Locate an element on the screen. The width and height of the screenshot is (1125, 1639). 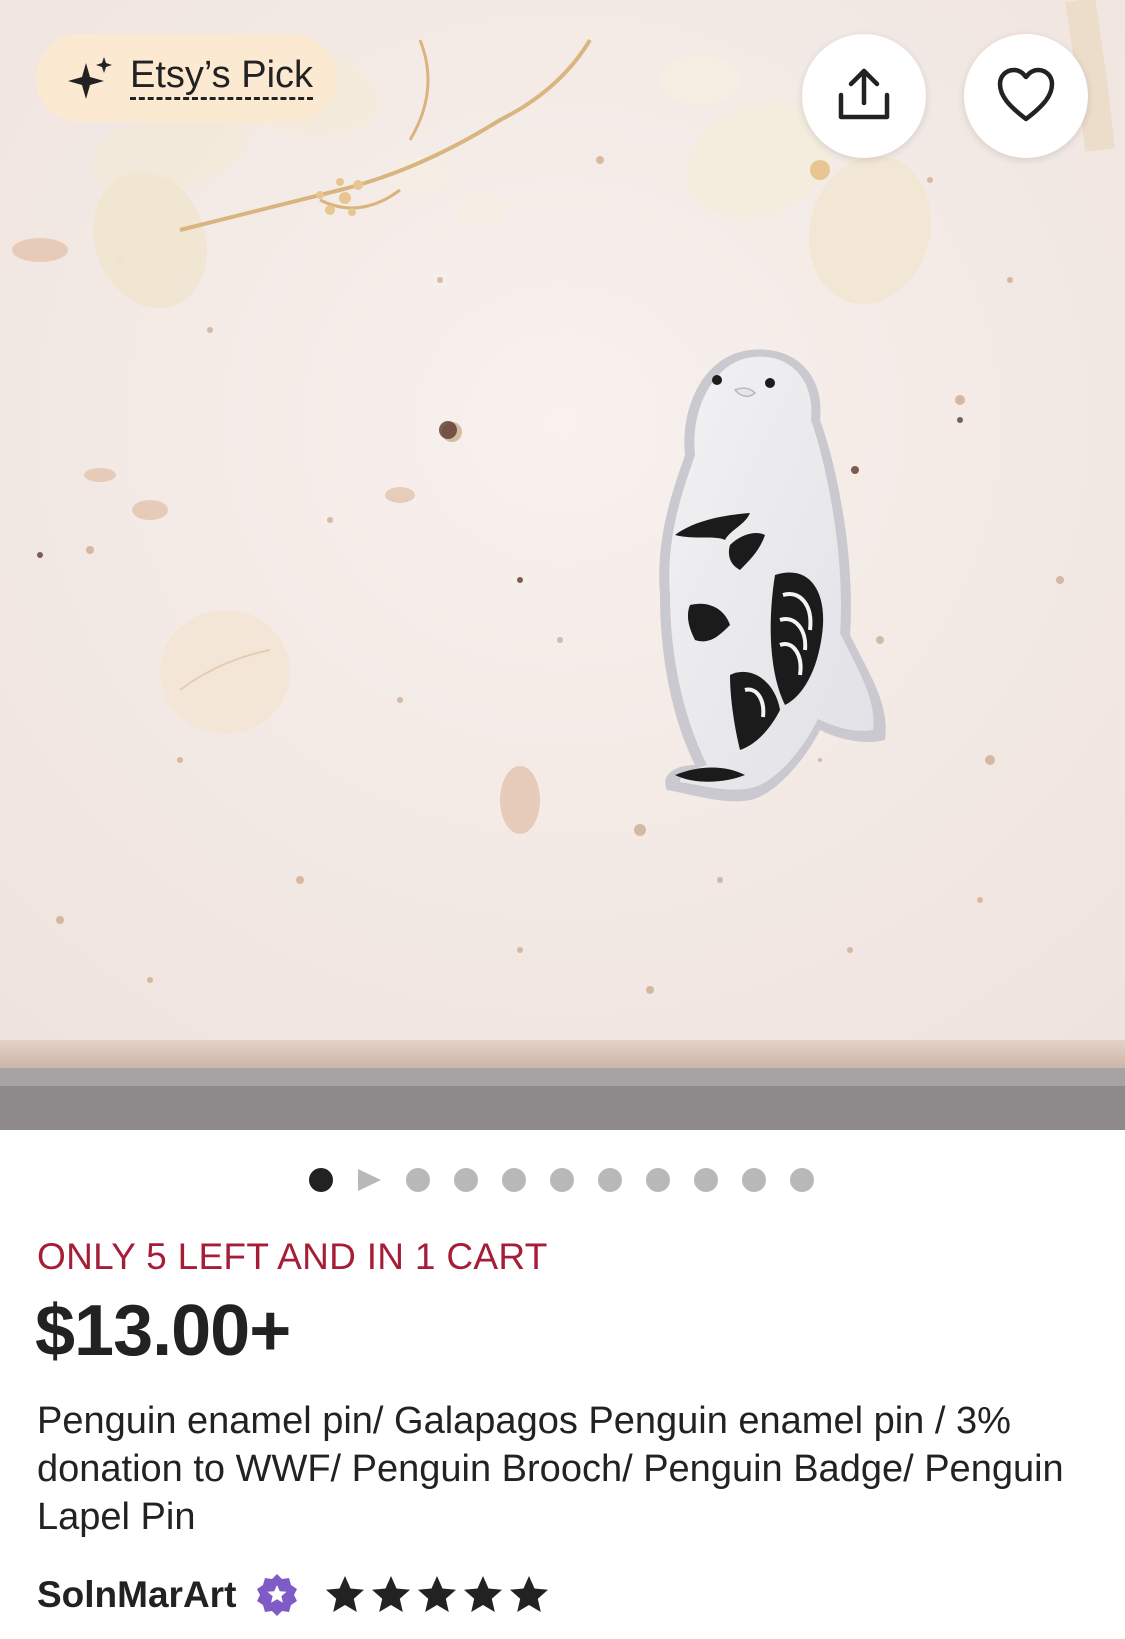
share-icon is located at coordinates (864, 94).